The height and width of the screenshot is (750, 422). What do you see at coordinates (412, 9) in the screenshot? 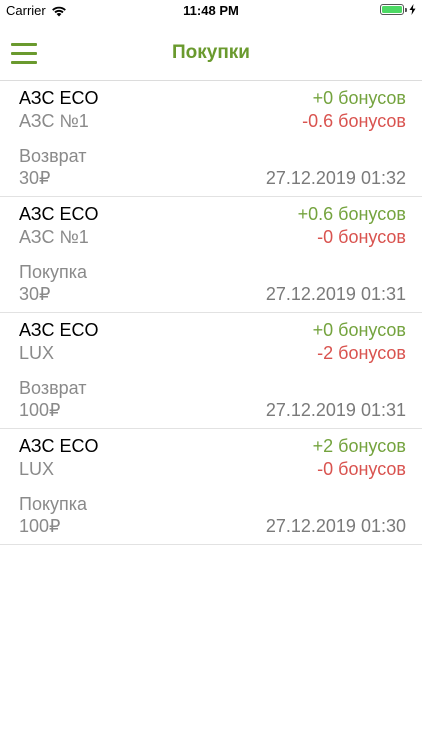
I see `charging-bolt-icon` at bounding box center [412, 9].